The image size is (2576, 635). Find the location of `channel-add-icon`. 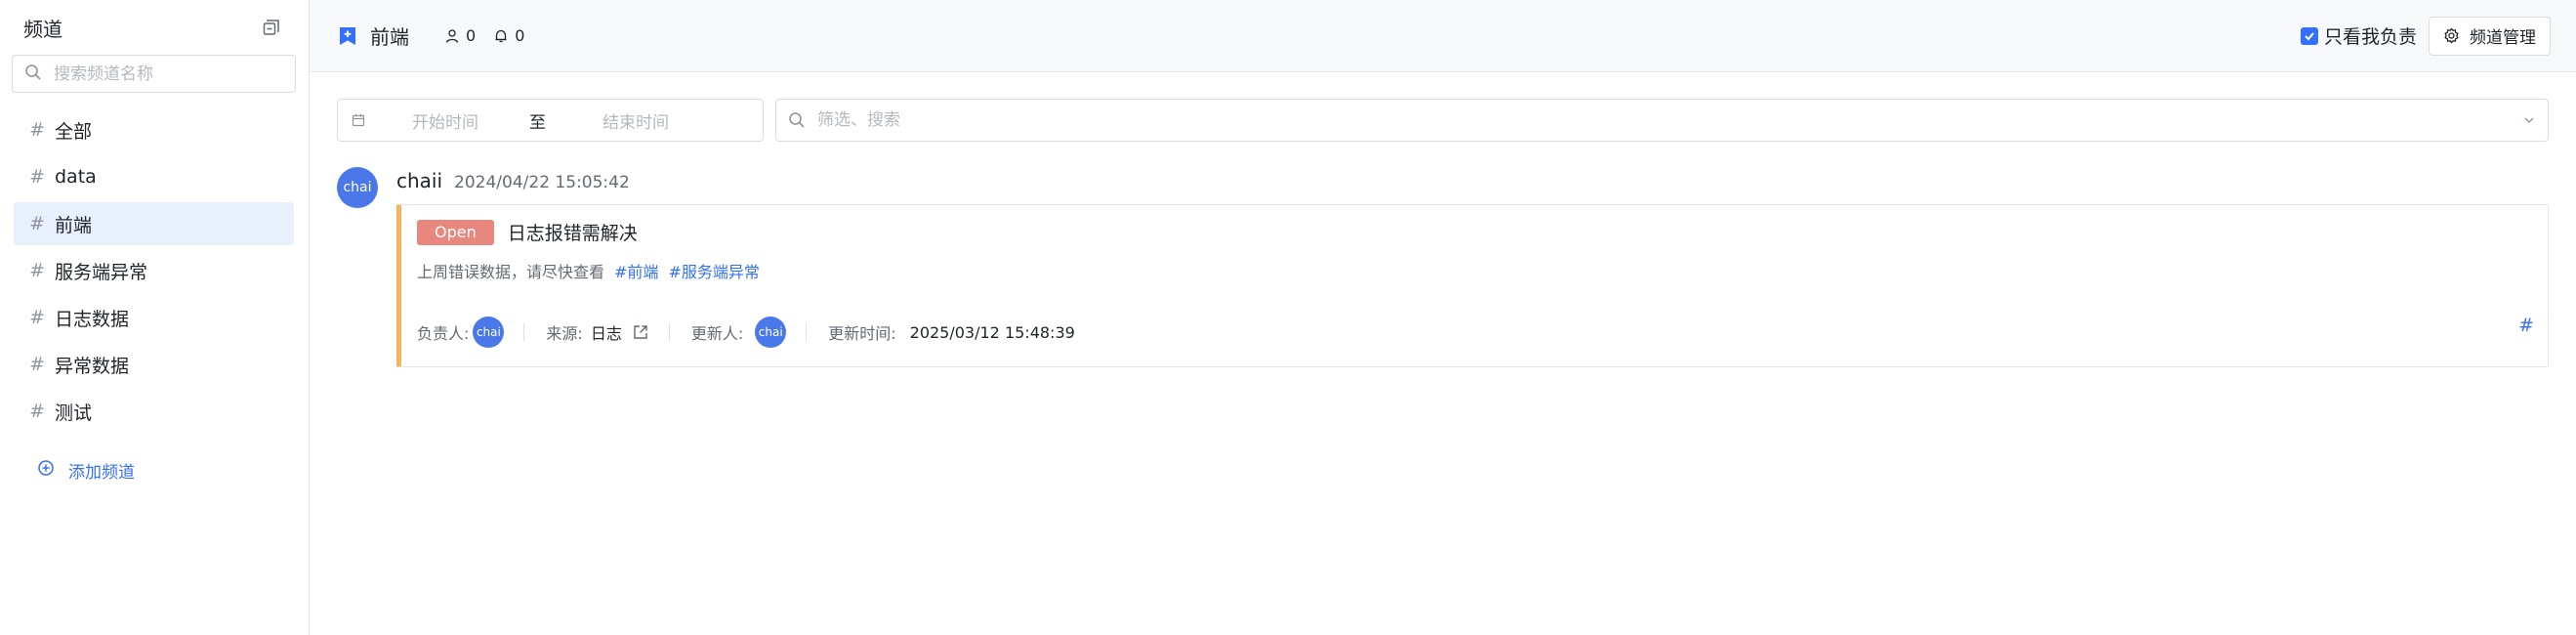

channel-add-icon is located at coordinates (347, 36).